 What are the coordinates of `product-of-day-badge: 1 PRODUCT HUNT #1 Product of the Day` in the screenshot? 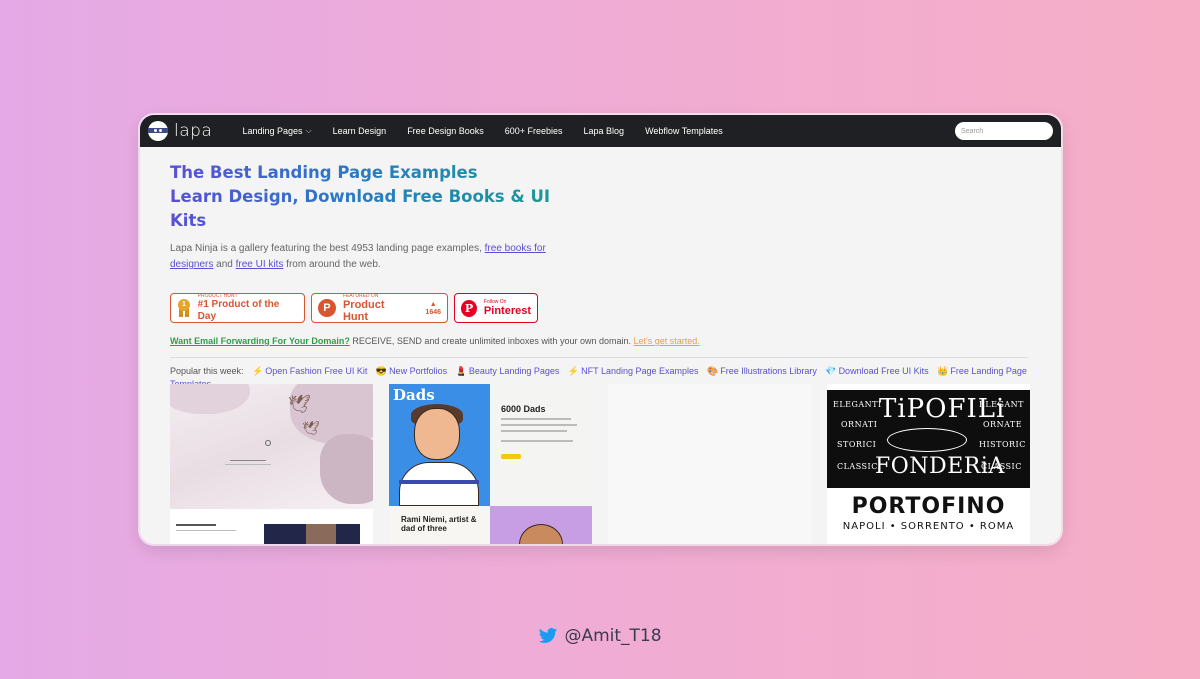 It's located at (237, 308).